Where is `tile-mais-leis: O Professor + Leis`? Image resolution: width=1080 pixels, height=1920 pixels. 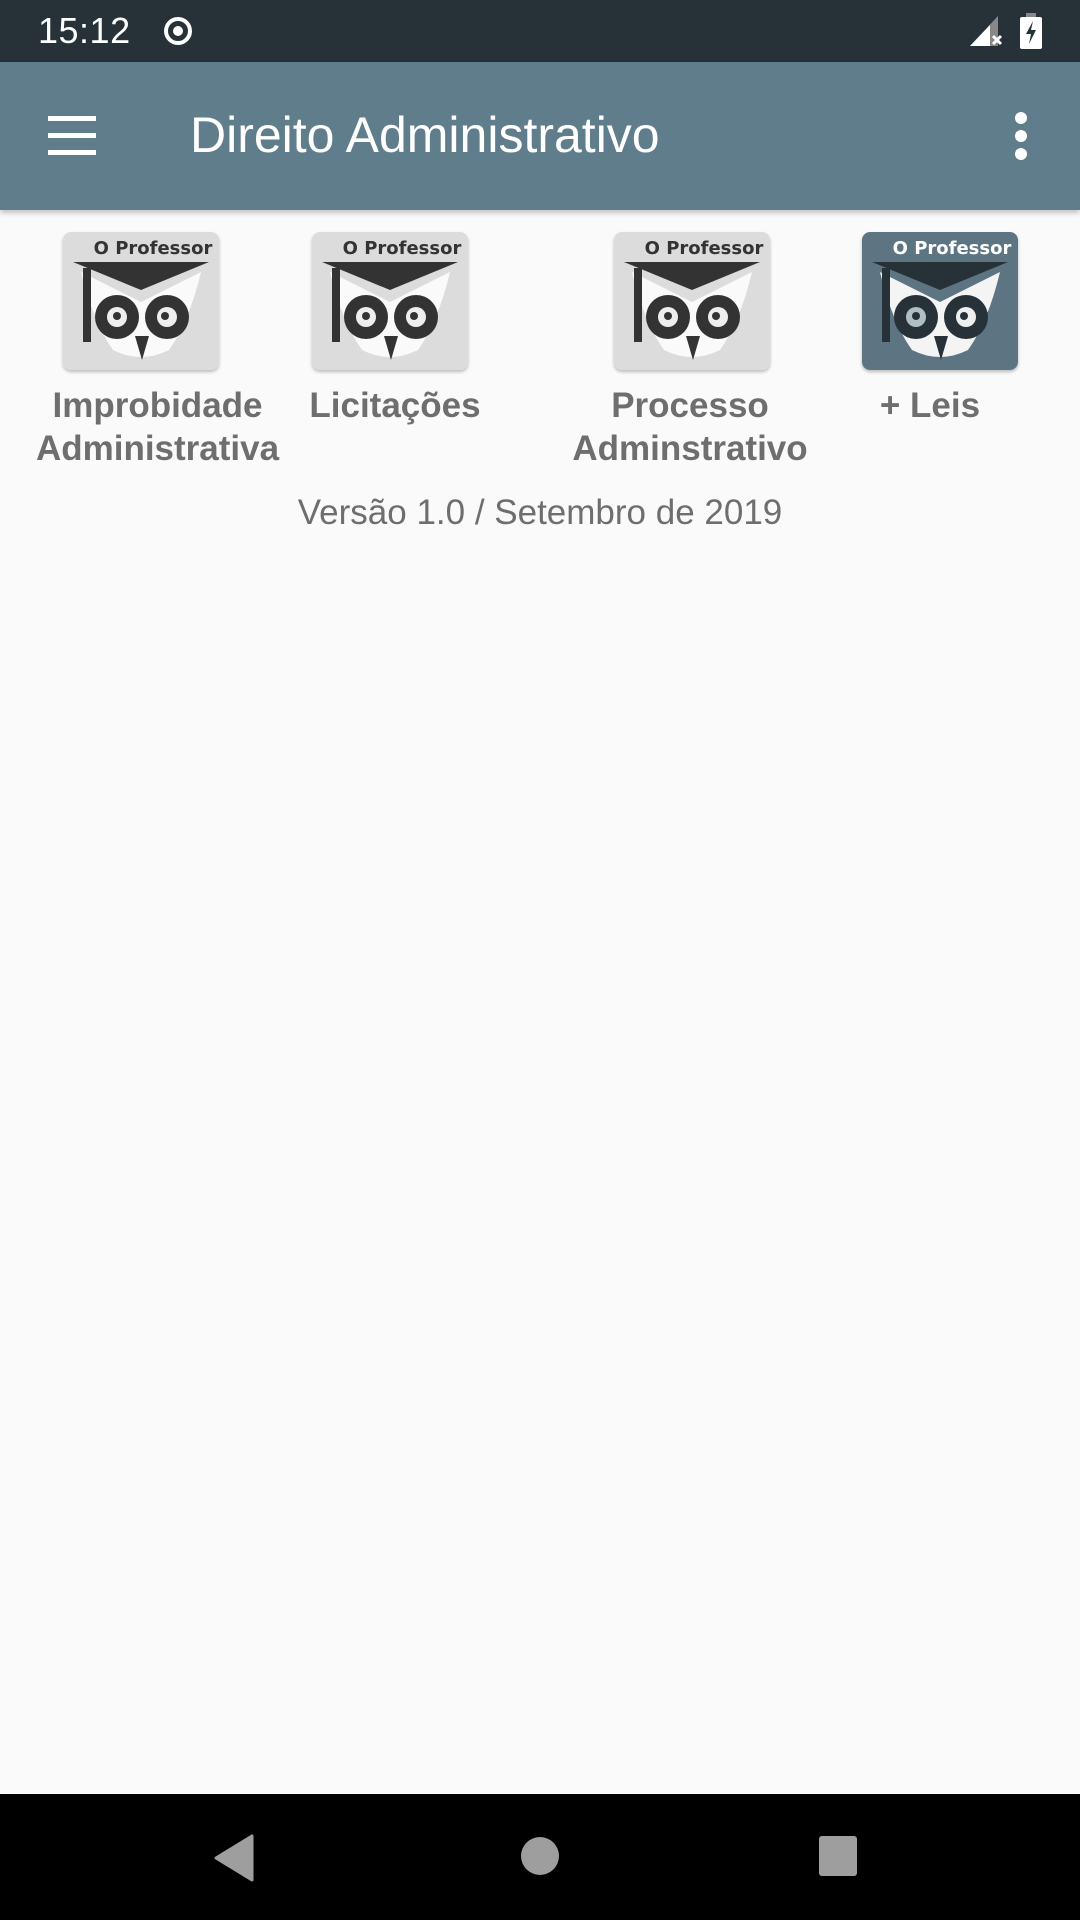
tile-mais-leis: O Professor + Leis is located at coordinates (930, 352).